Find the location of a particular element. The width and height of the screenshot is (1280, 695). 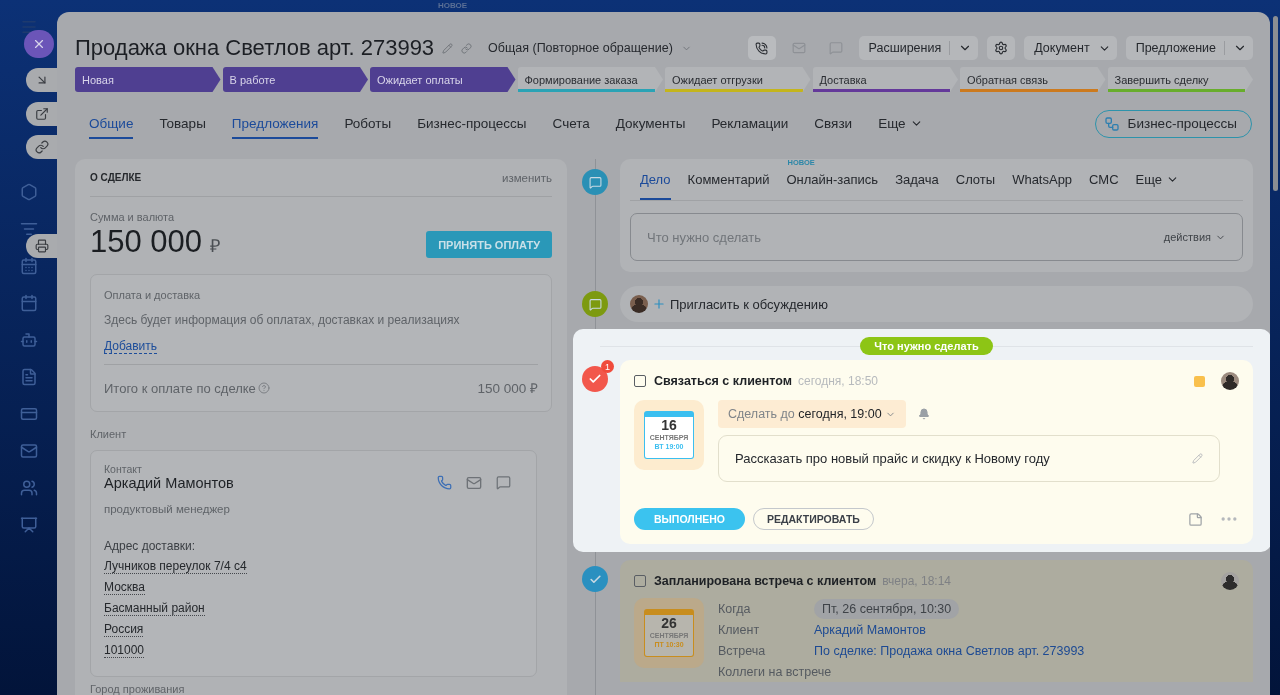

field-label: Клиент is located at coordinates (739, 629).